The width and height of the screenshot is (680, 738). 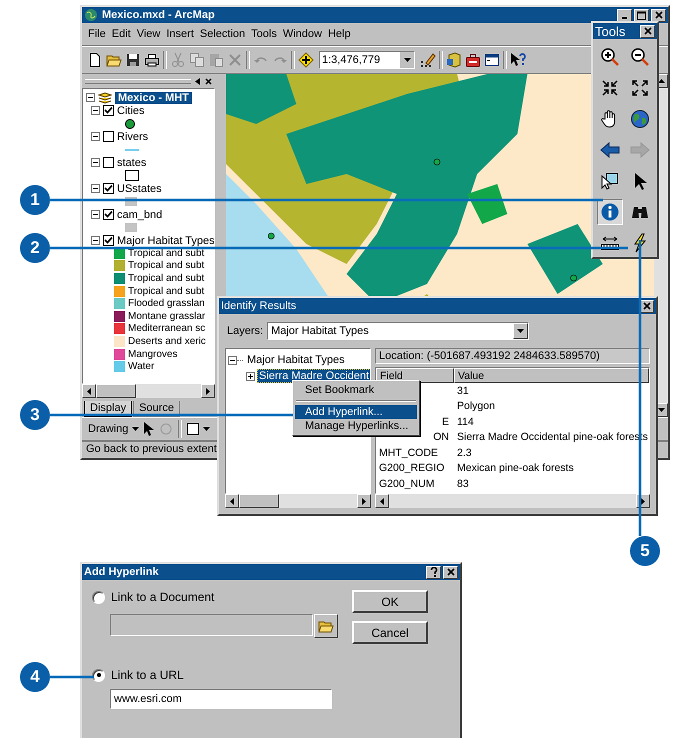 I want to click on input-field: www.esri.com, so click(x=221, y=699).